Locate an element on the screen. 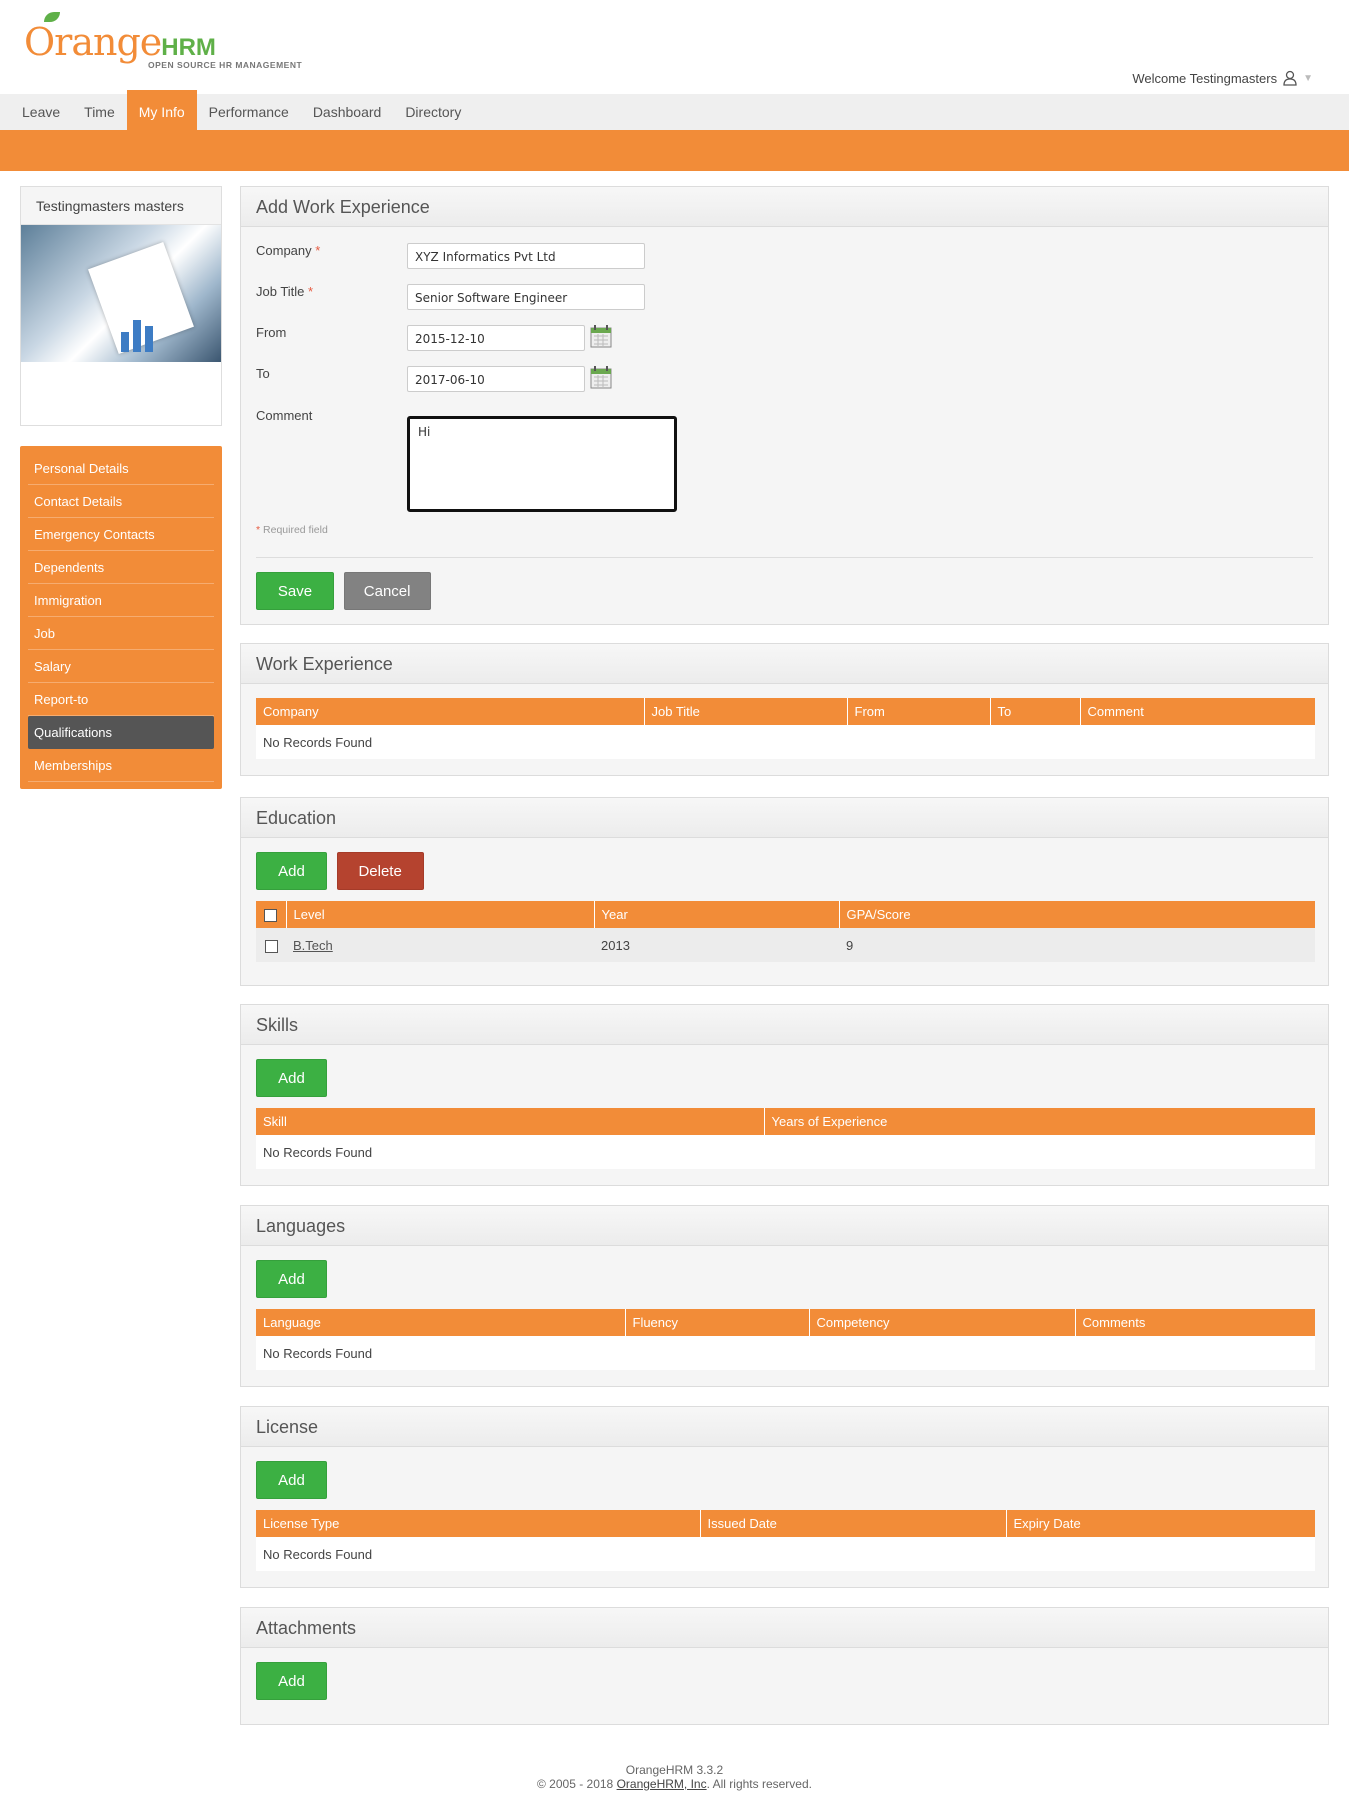 This screenshot has height=1820, width=1349. comment-textarea: Hi is located at coordinates (542, 464).